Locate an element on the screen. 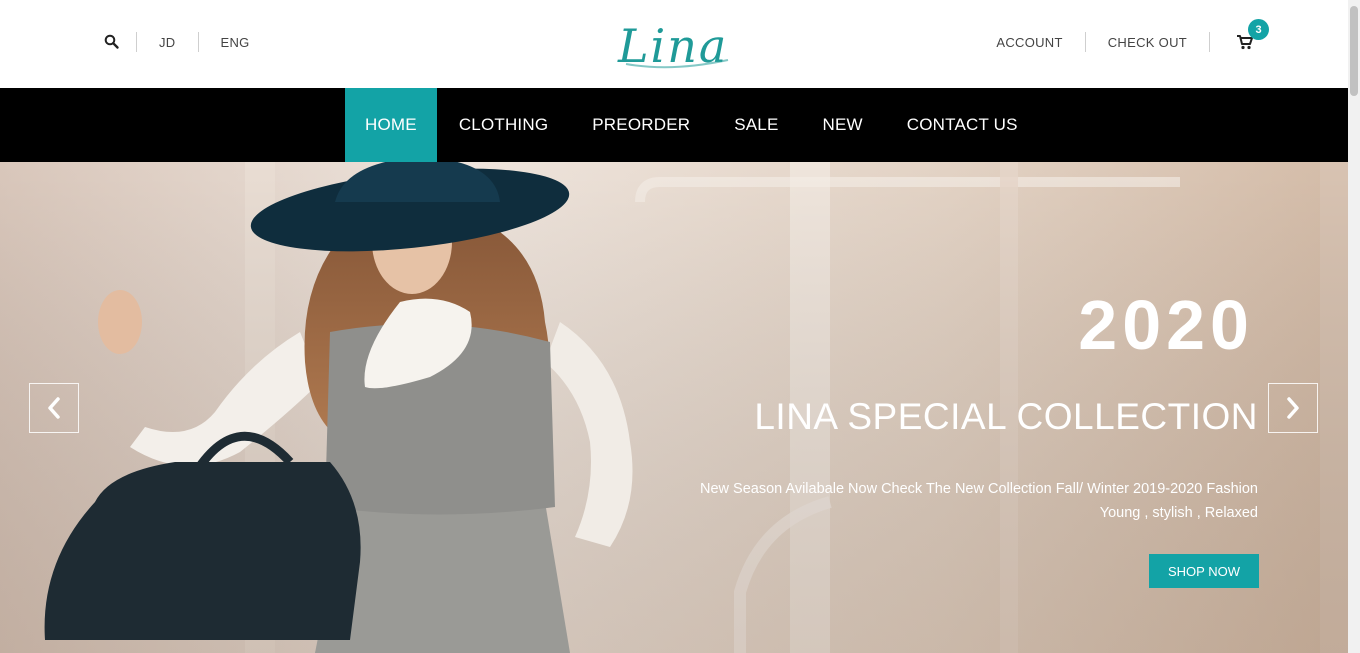 This screenshot has height=653, width=1360. cart-count-badge: 3 is located at coordinates (1258, 29).